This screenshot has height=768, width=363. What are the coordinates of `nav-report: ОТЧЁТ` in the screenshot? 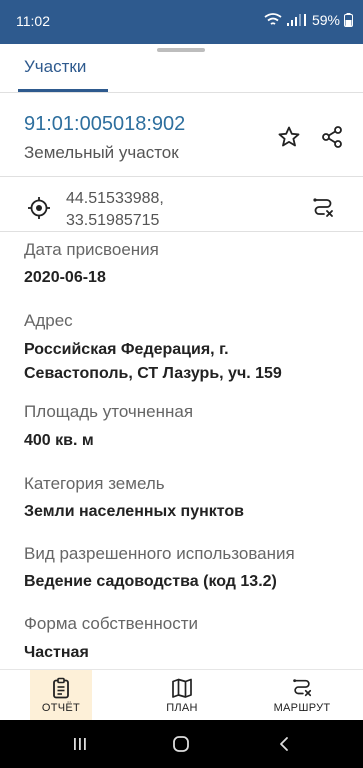 It's located at (61, 695).